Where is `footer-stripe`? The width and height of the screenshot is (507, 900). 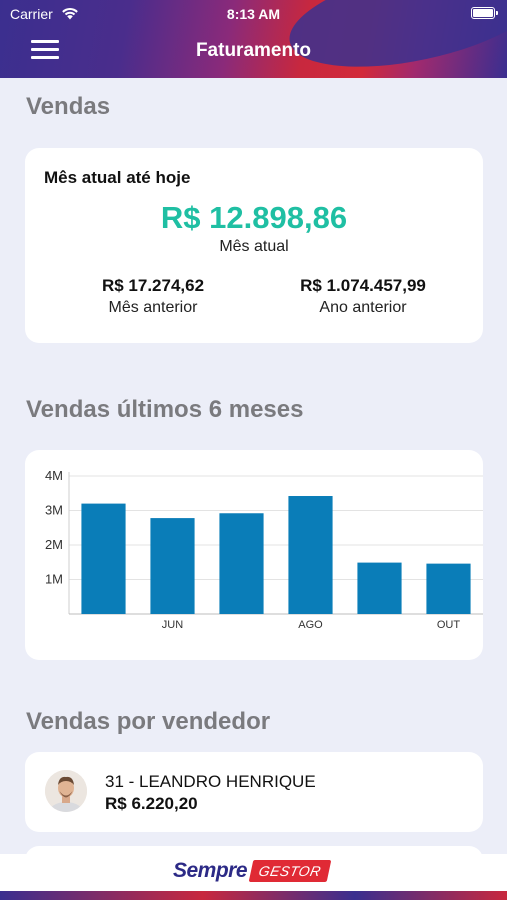
footer-stripe is located at coordinates (253, 895).